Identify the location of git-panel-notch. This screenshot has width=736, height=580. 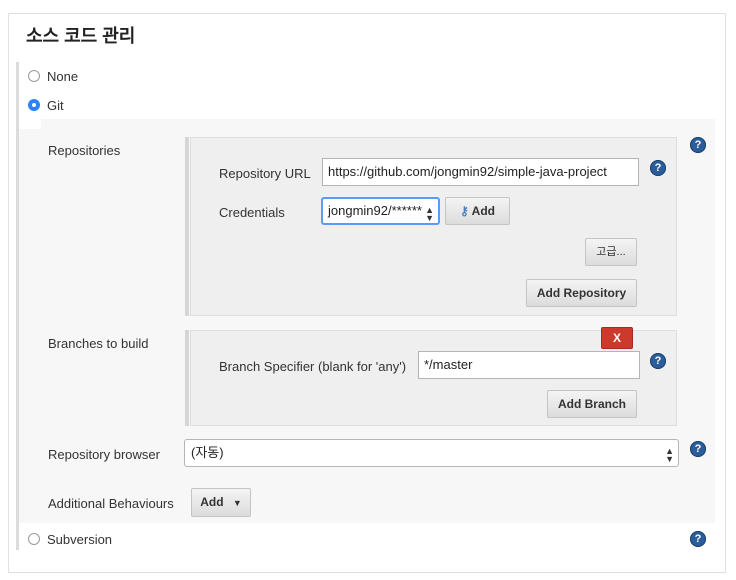
(30, 124).